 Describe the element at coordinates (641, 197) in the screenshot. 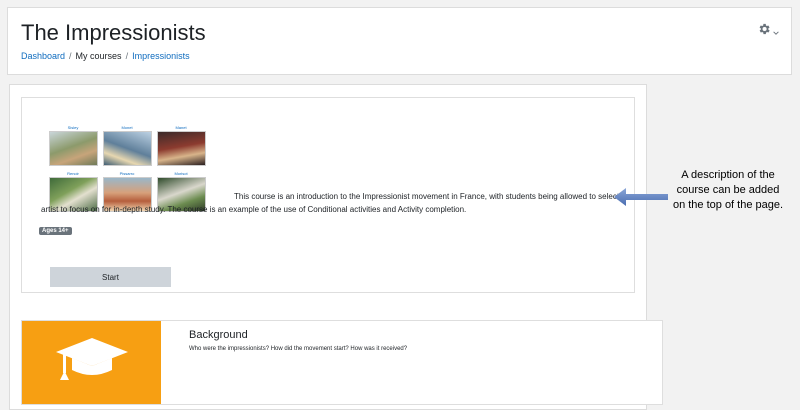

I see `left-arrow-icon` at that location.